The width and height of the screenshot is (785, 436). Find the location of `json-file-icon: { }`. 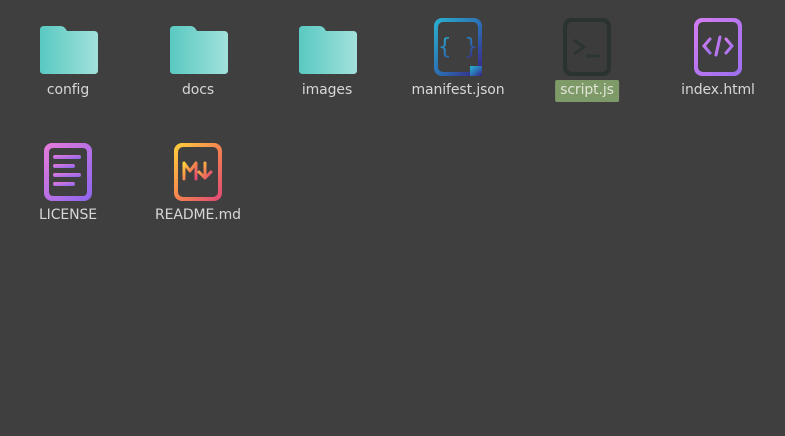

json-file-icon: { } is located at coordinates (458, 48).